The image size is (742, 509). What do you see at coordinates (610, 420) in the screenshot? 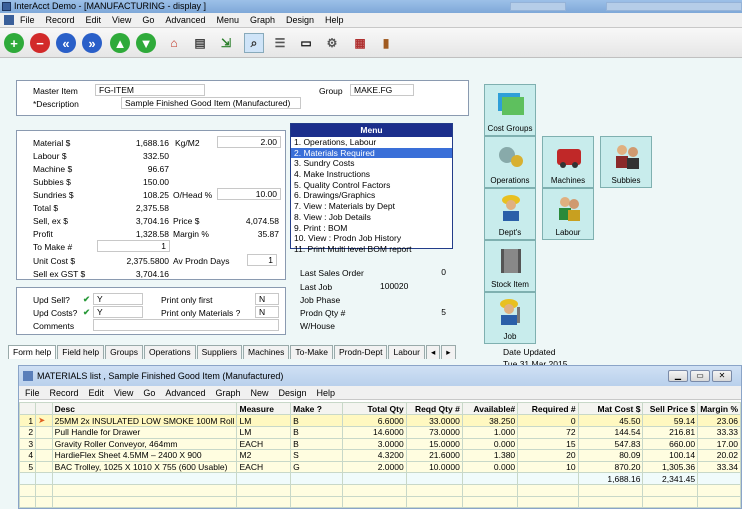
I see `cell-matcost: 45.50` at bounding box center [610, 420].